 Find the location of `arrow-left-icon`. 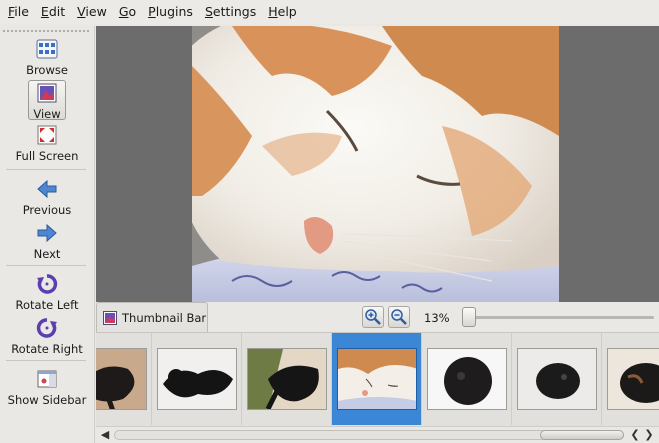

arrow-left-icon is located at coordinates (47, 189).